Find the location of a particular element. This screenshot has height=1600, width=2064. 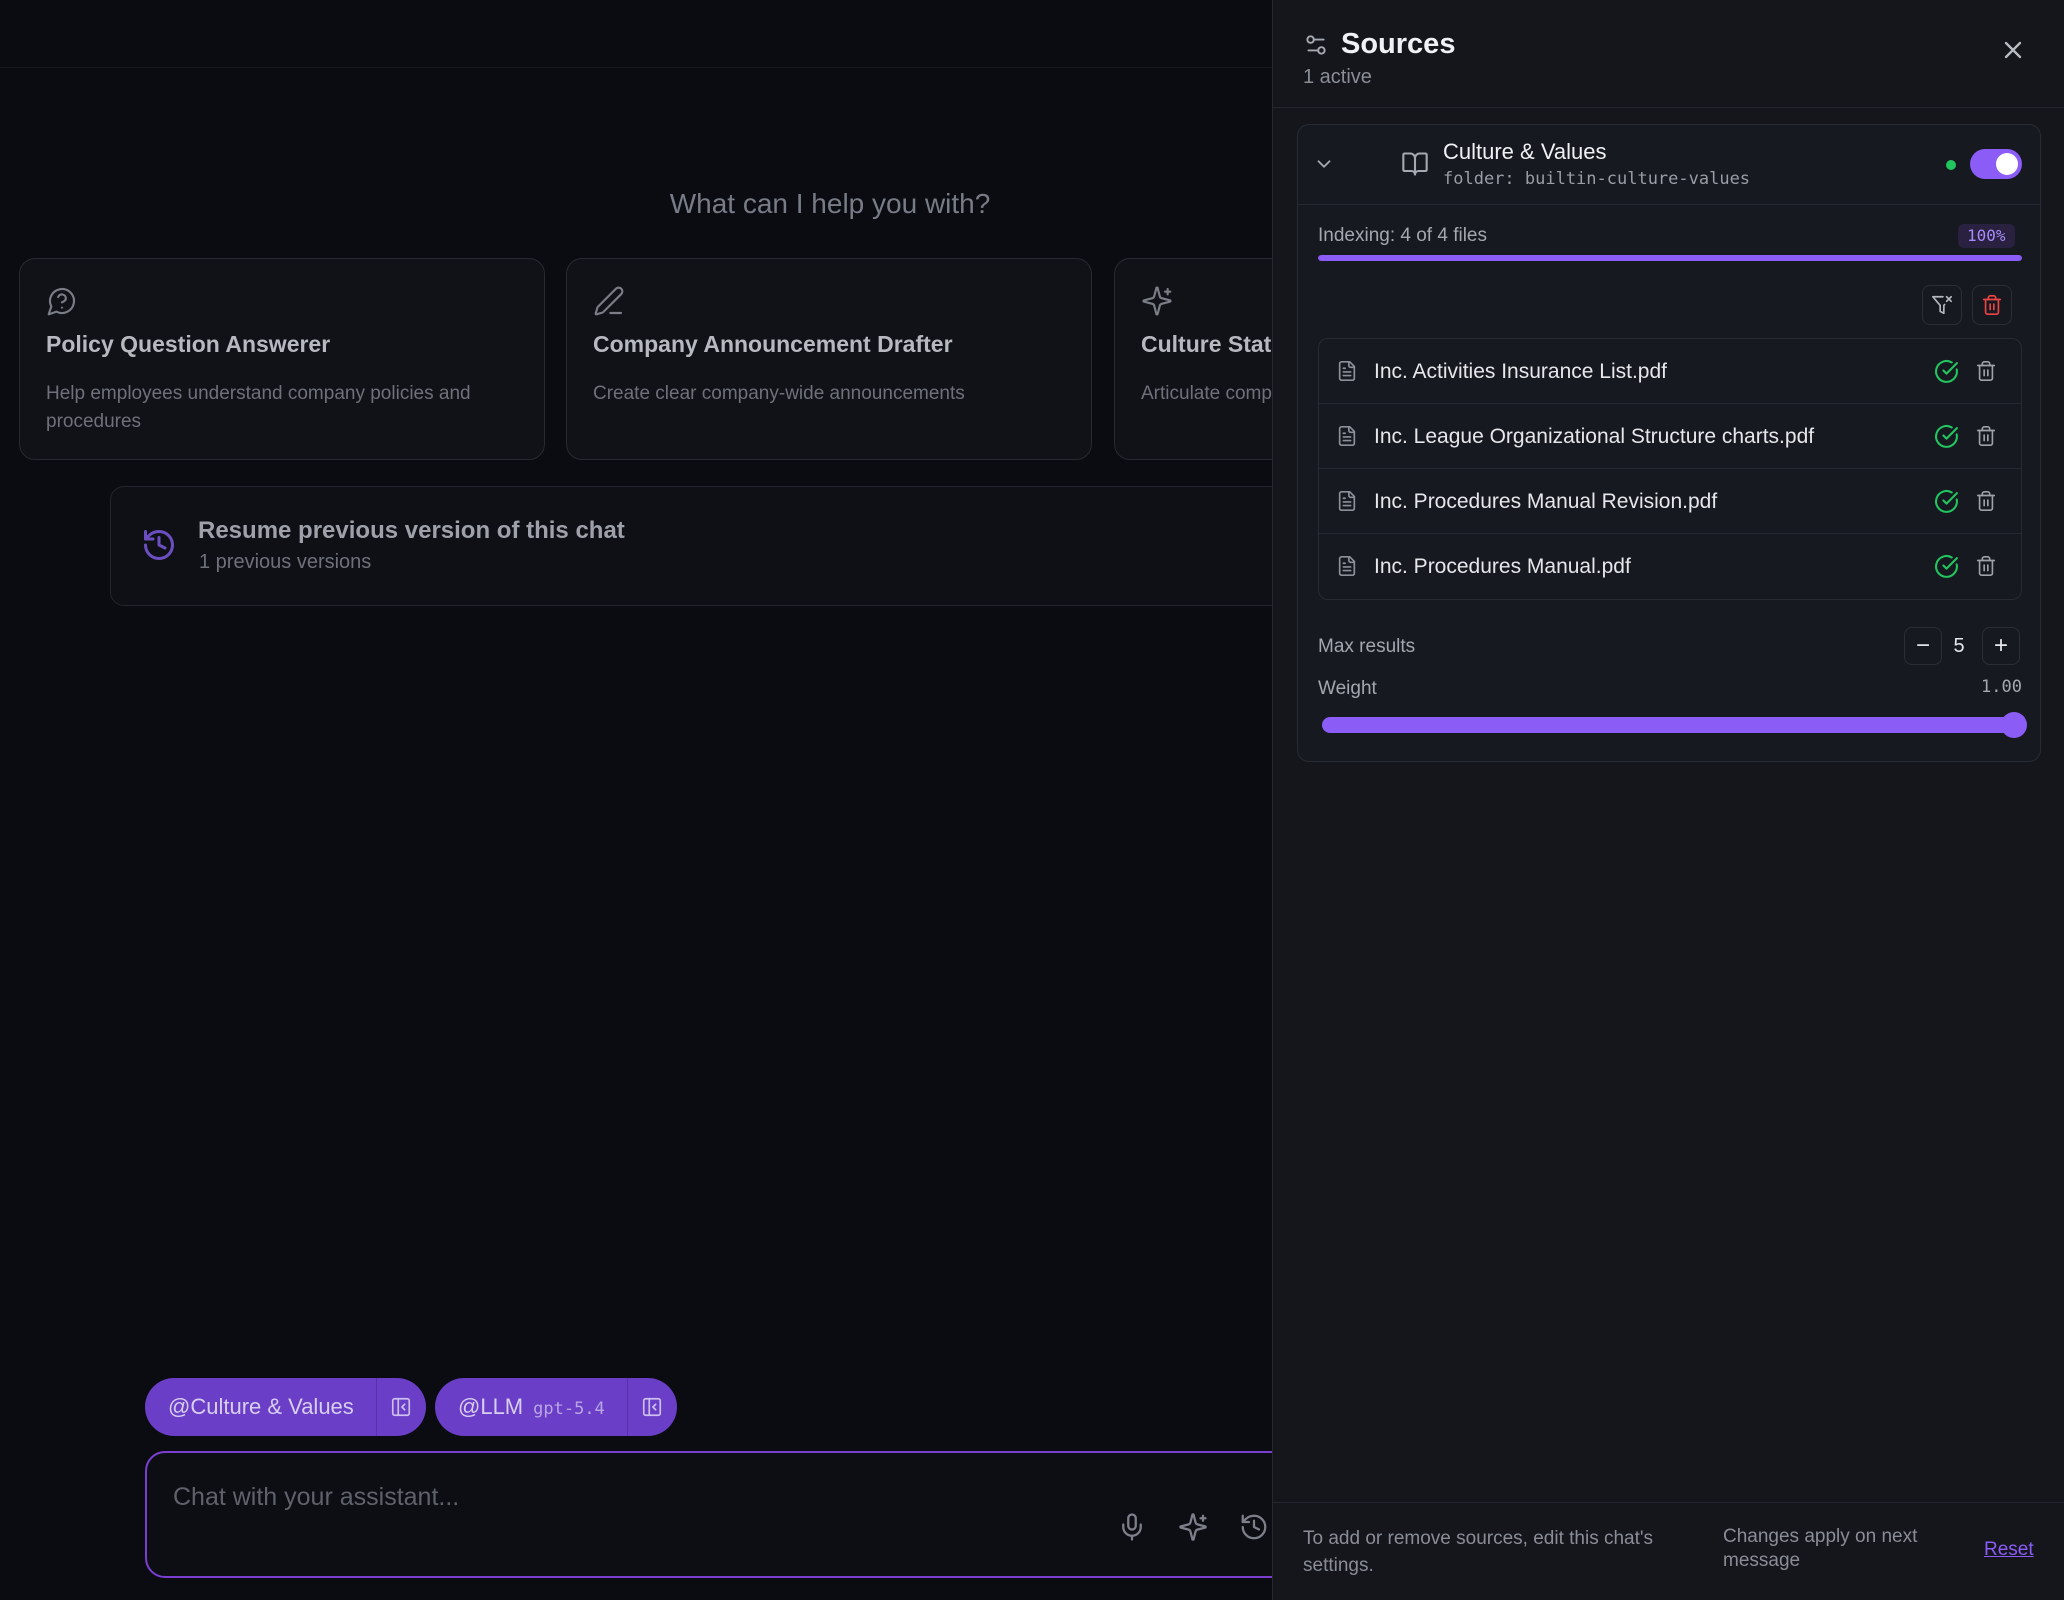

filter-x-icon is located at coordinates (1942, 305).